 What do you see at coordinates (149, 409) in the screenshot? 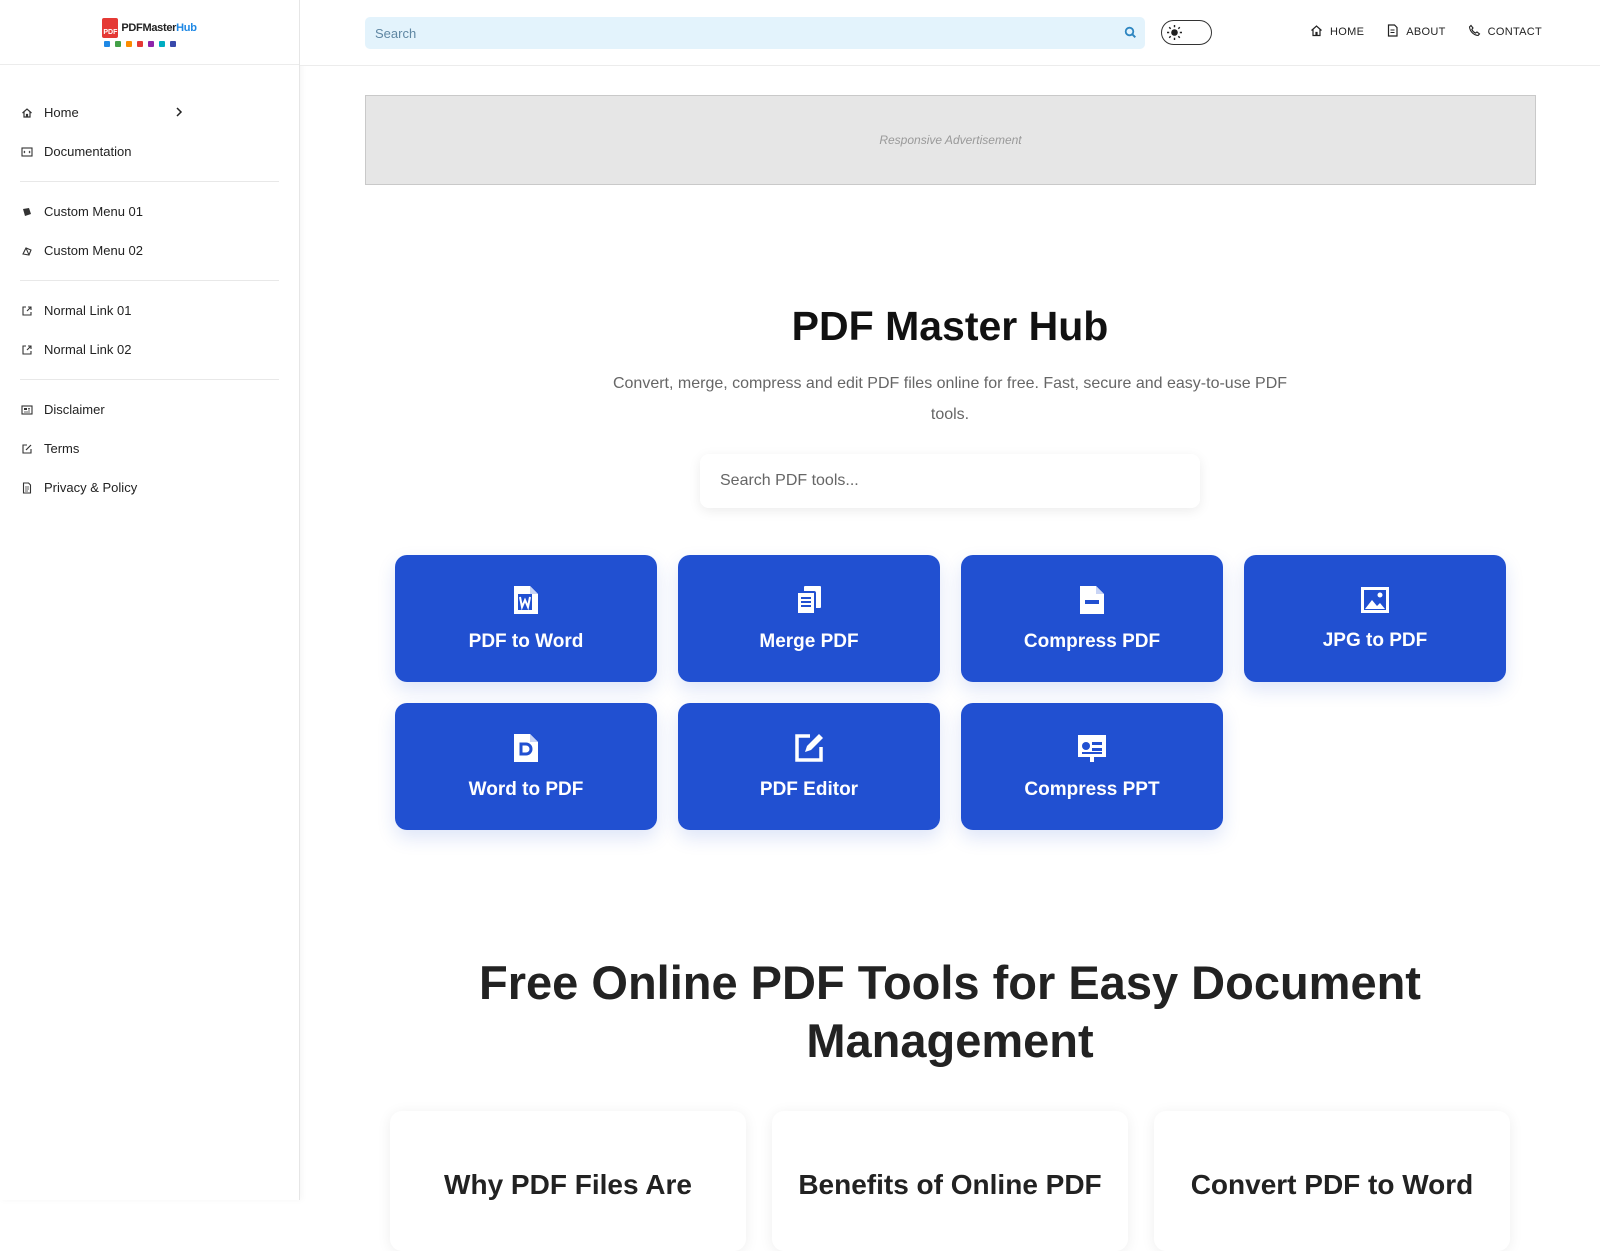
I see `sidebar-item-disclaimer: Disclaimer` at bounding box center [149, 409].